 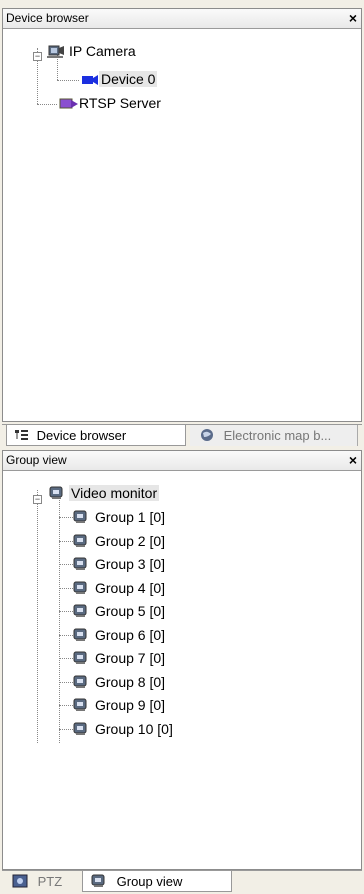 I want to click on tab-device-browser: Device browser, so click(x=96, y=435).